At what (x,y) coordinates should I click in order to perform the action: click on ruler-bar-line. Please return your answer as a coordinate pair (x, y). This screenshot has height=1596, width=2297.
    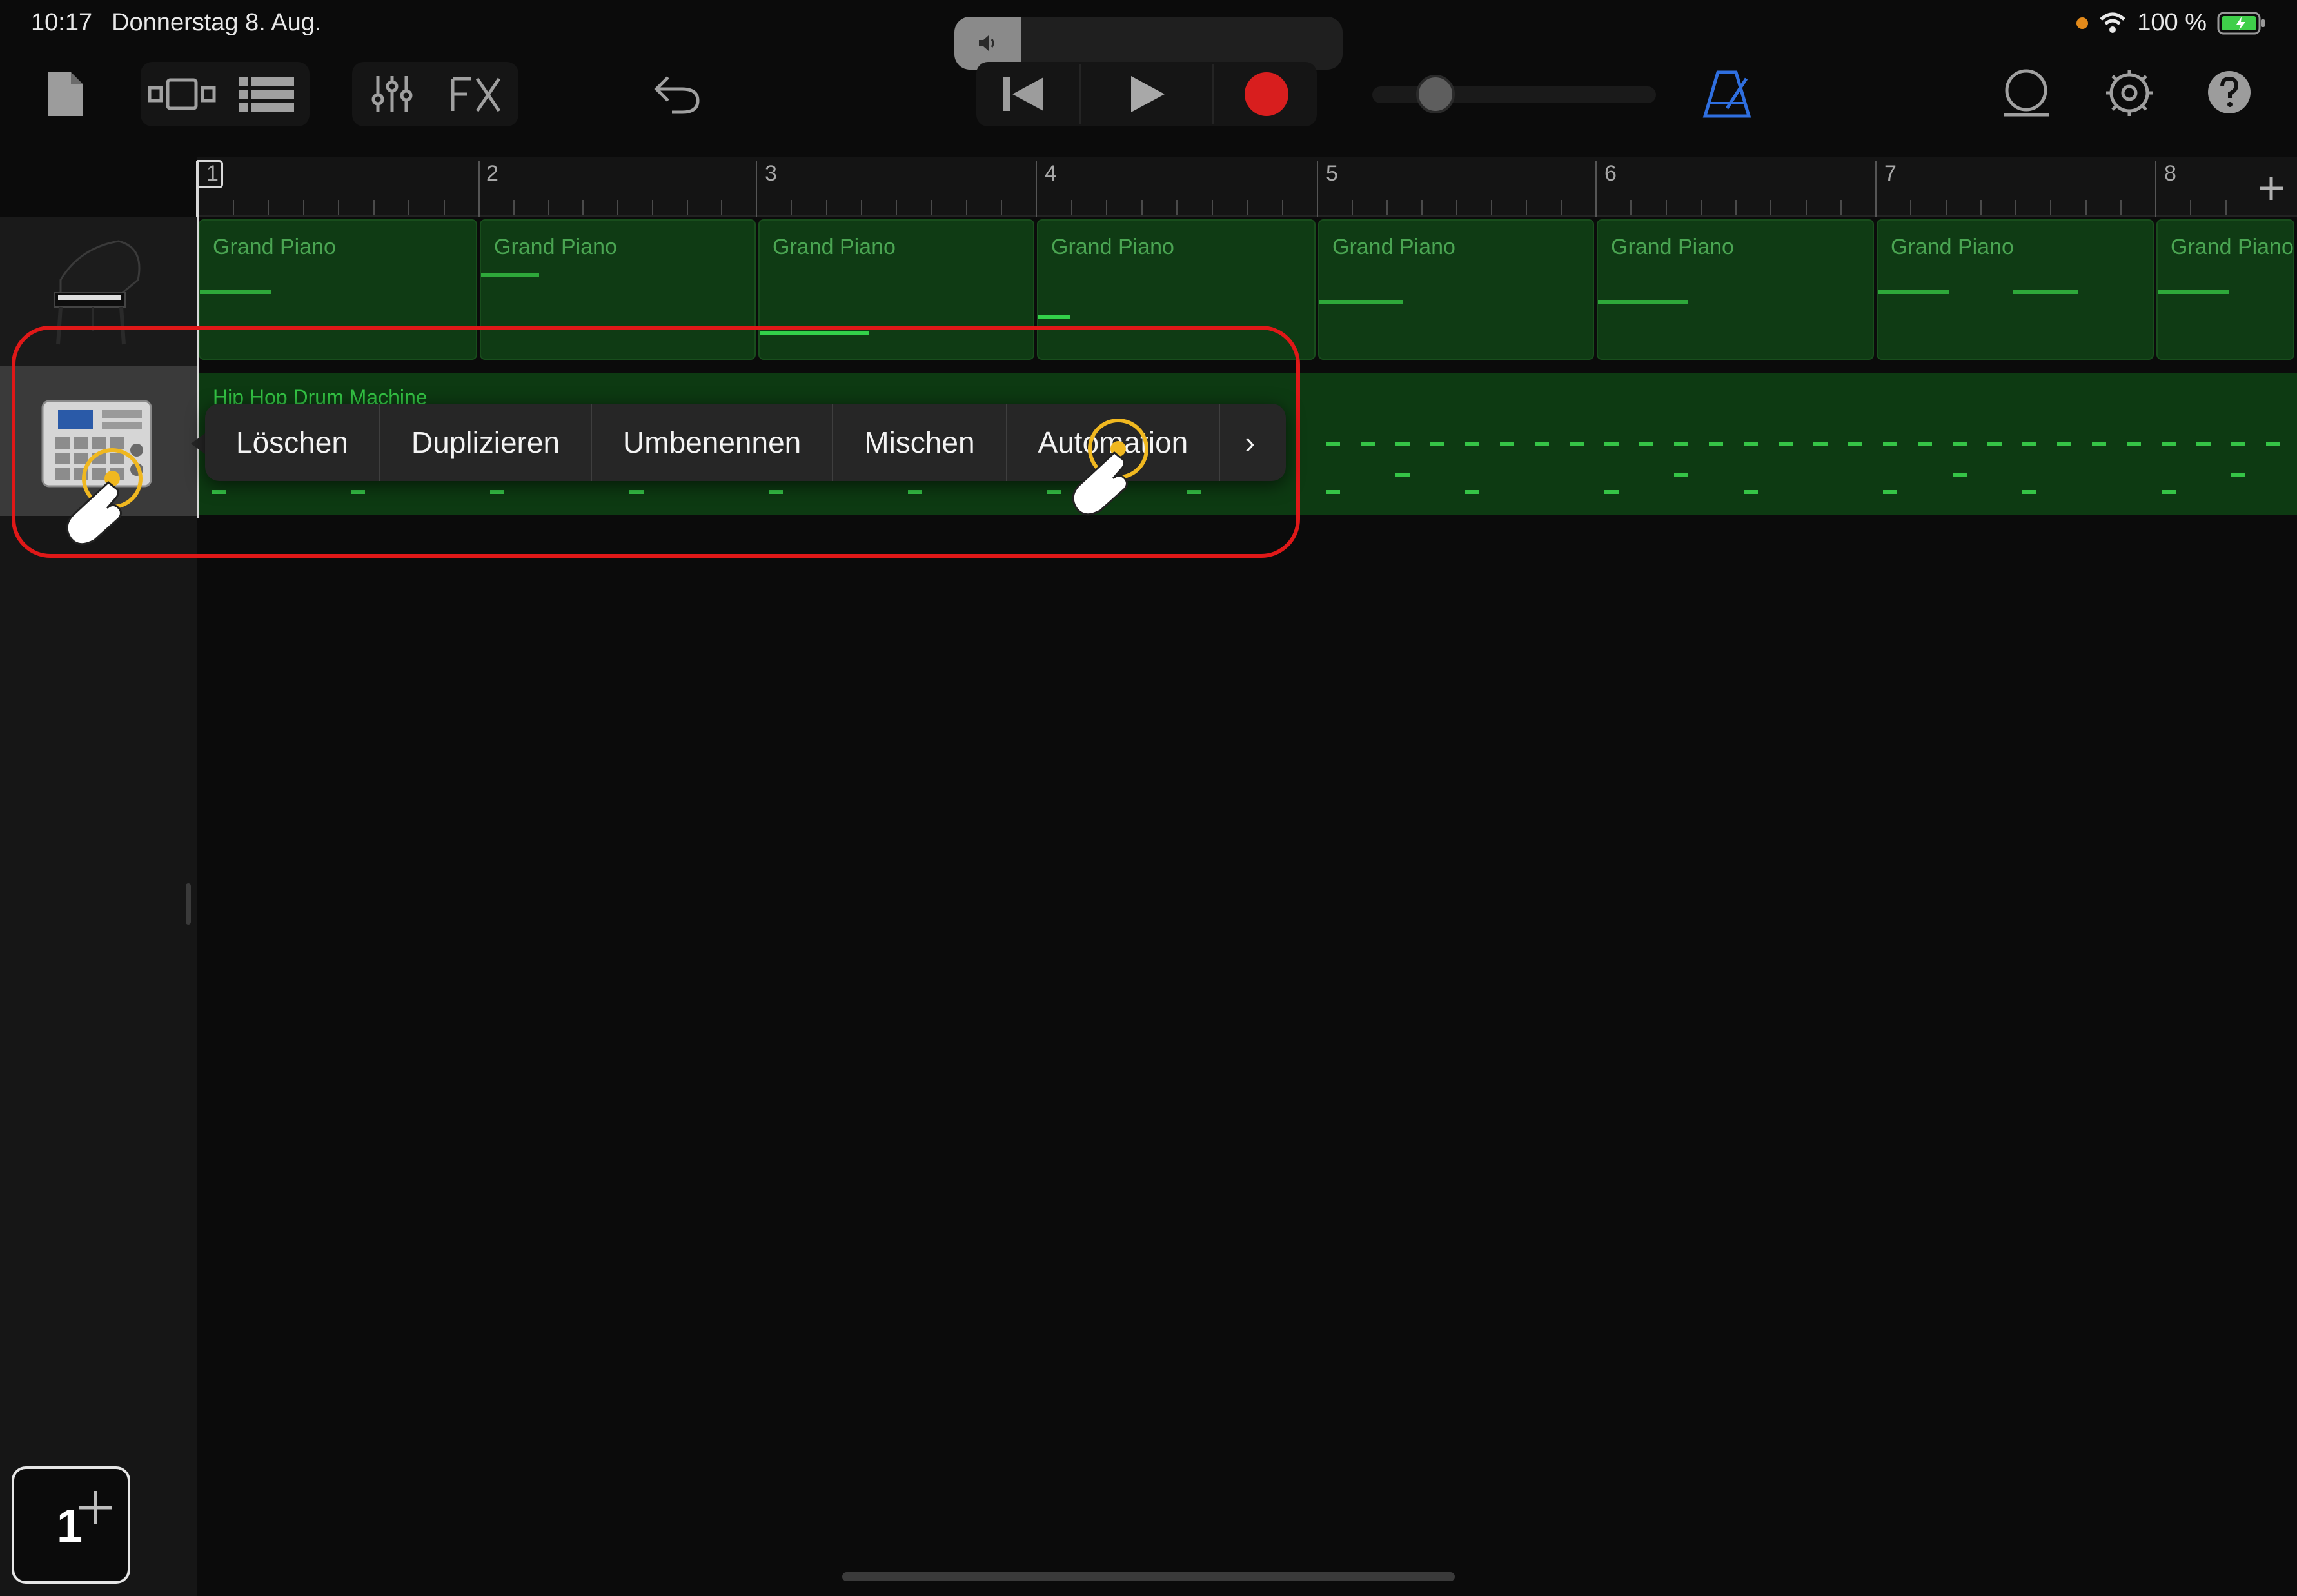
    Looking at the image, I should click on (1596, 189).